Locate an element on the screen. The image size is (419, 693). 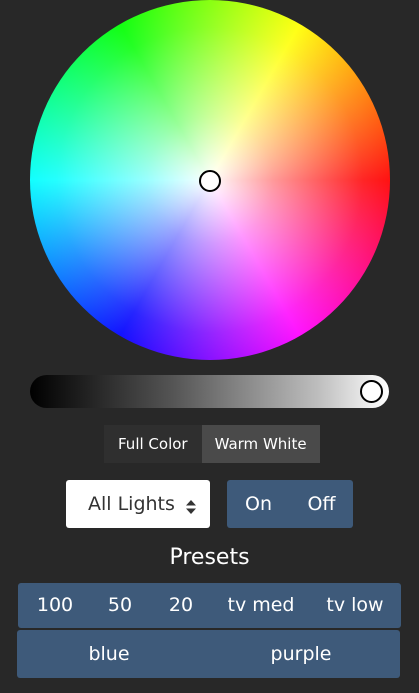
preset-20-button: 20 is located at coordinates (181, 605).